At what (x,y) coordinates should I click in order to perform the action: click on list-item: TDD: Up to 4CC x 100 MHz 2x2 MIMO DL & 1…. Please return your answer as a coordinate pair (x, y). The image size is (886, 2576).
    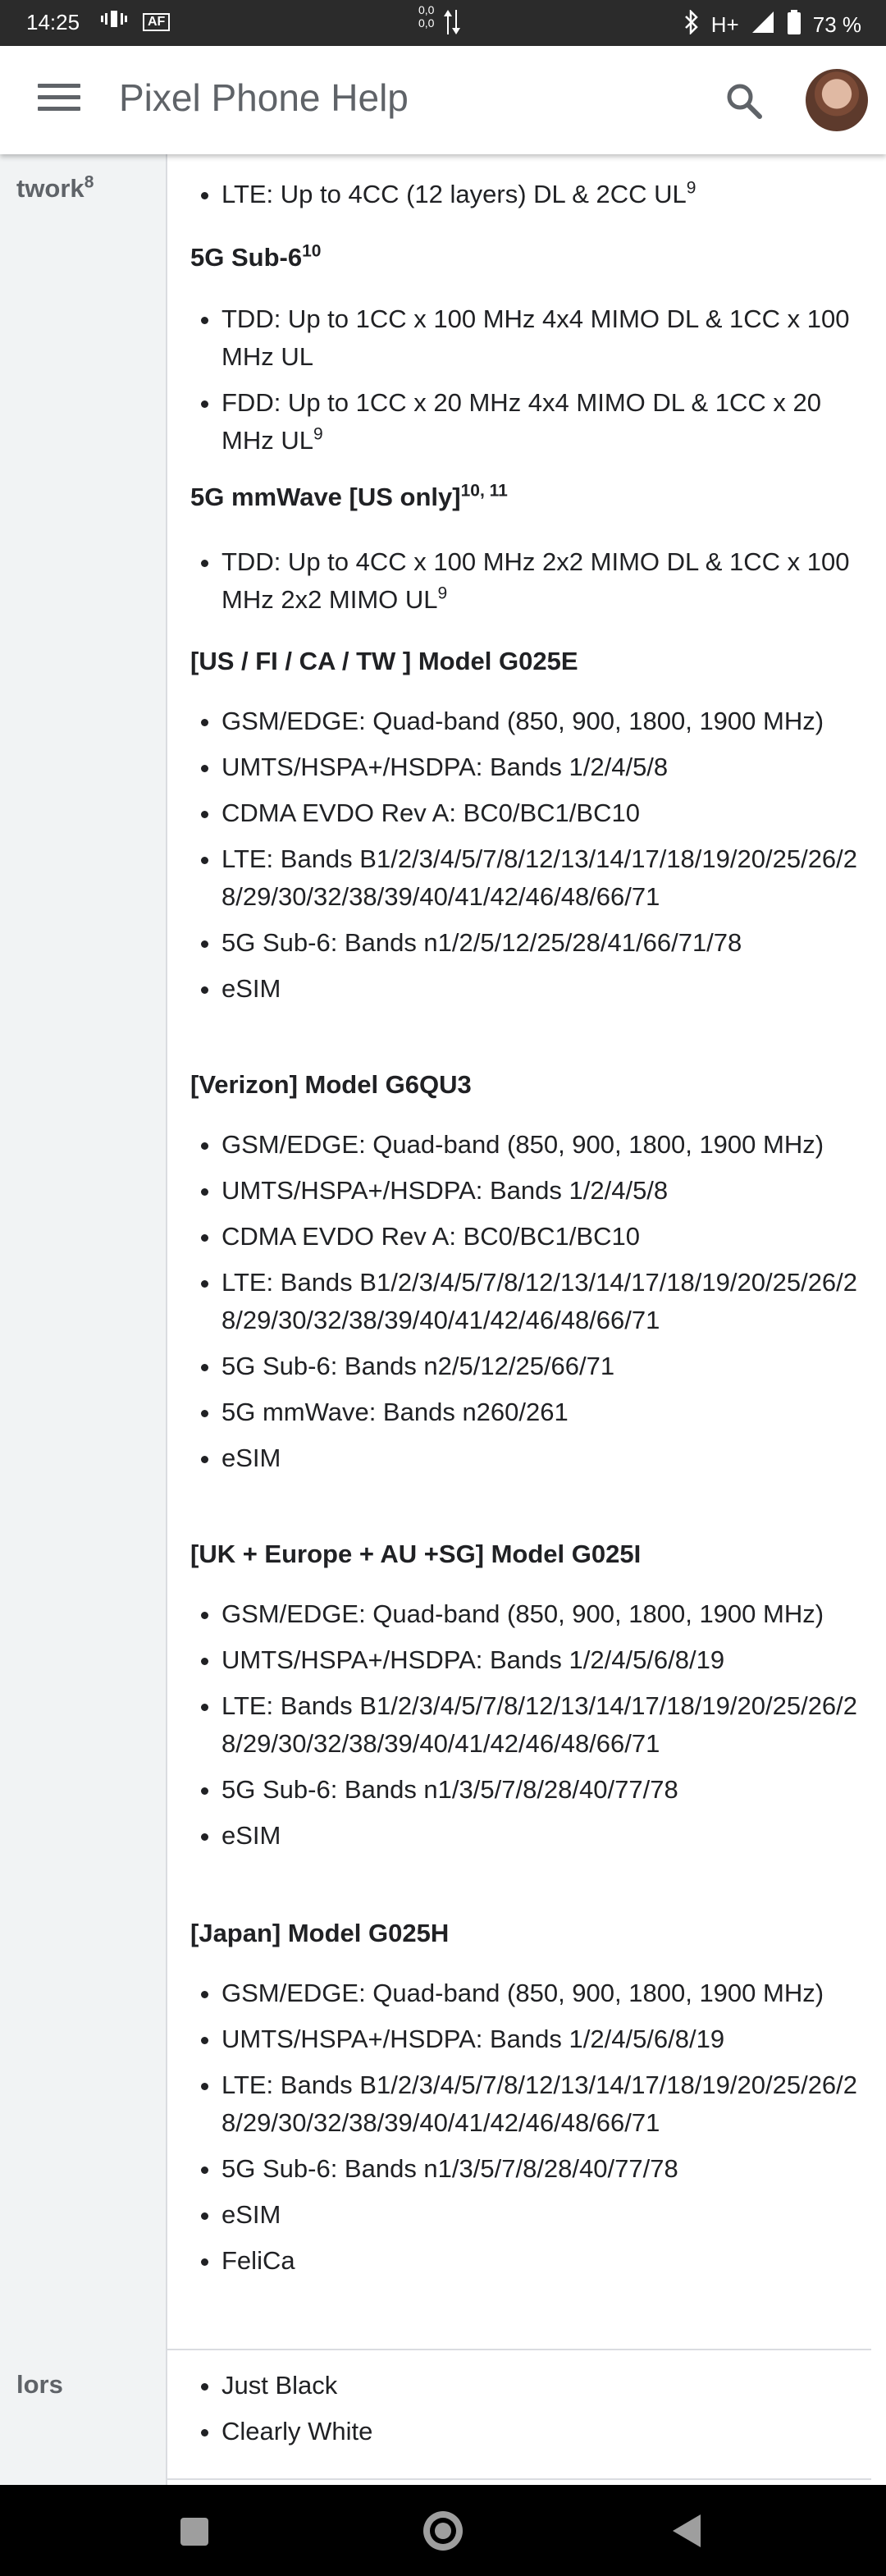
    Looking at the image, I should click on (547, 581).